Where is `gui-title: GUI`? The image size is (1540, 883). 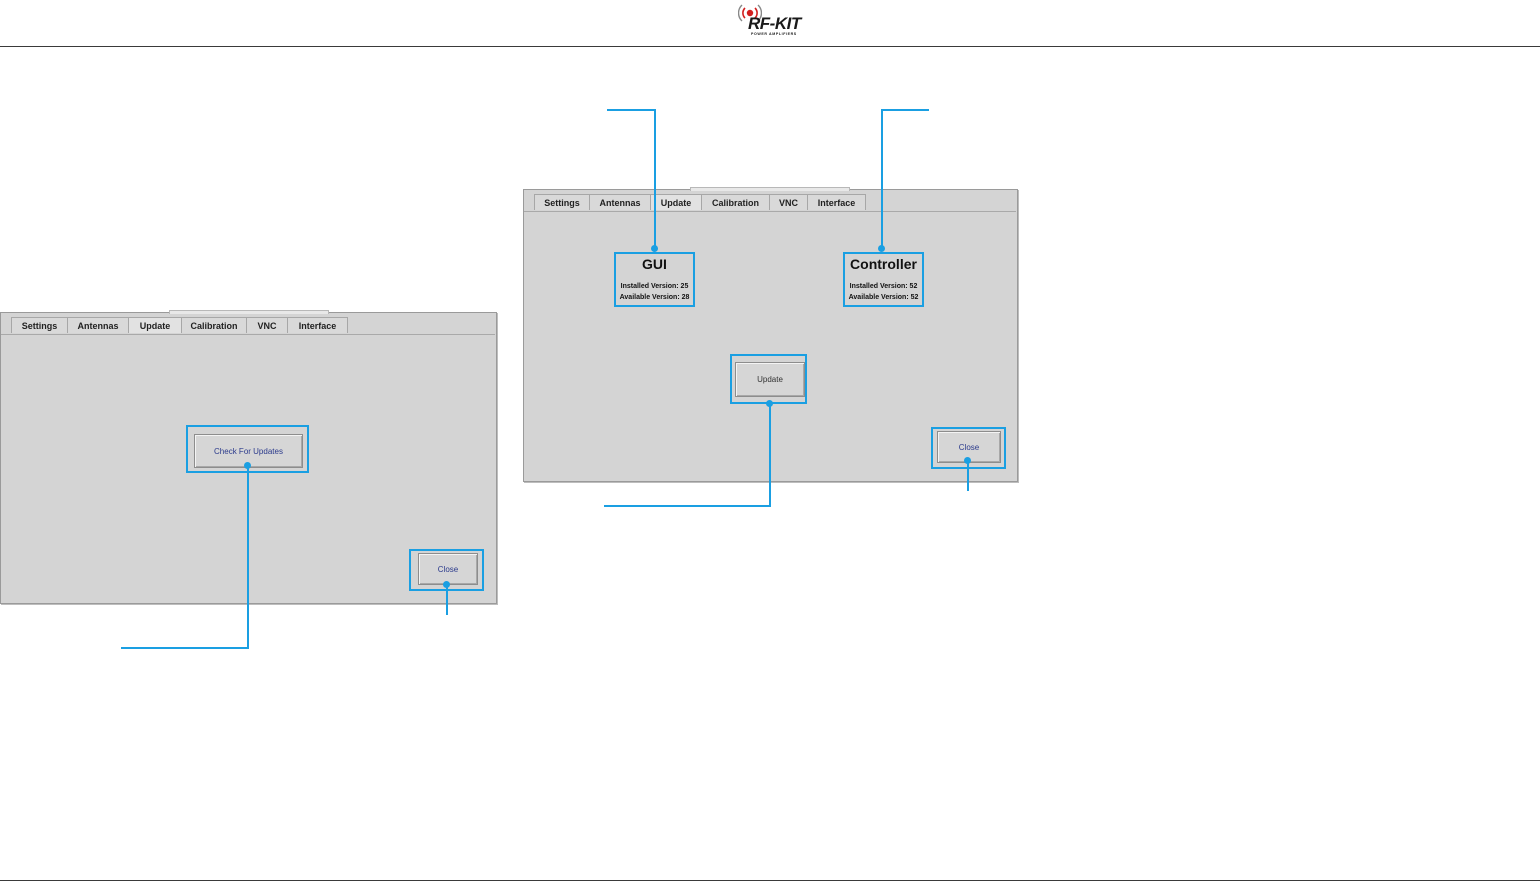
gui-title: GUI is located at coordinates (654, 264).